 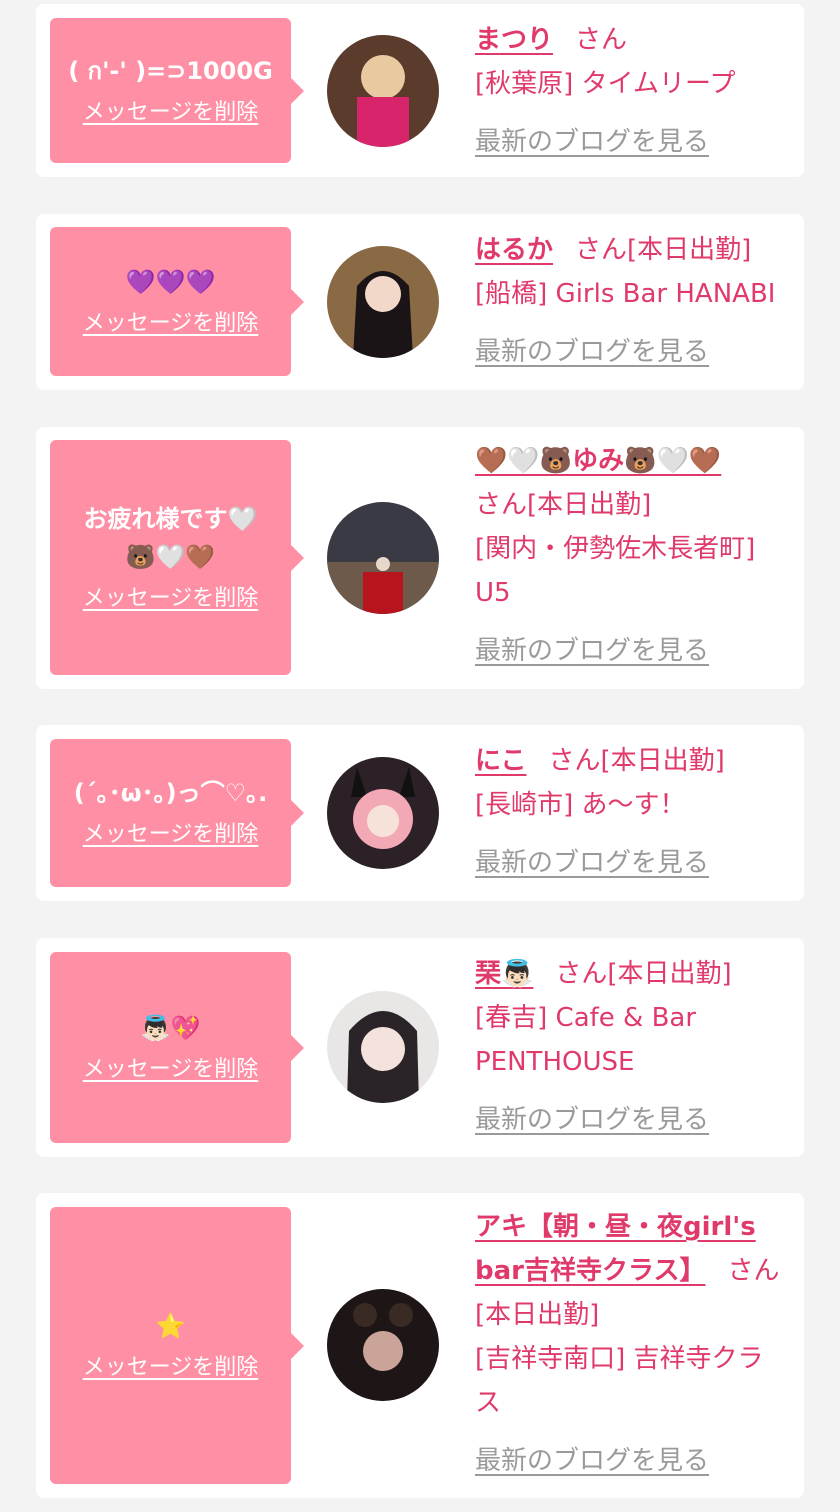 What do you see at coordinates (619, 1381) in the screenshot?
I see `shop-text: [吉祥寺南口] 吉祥寺クラス` at bounding box center [619, 1381].